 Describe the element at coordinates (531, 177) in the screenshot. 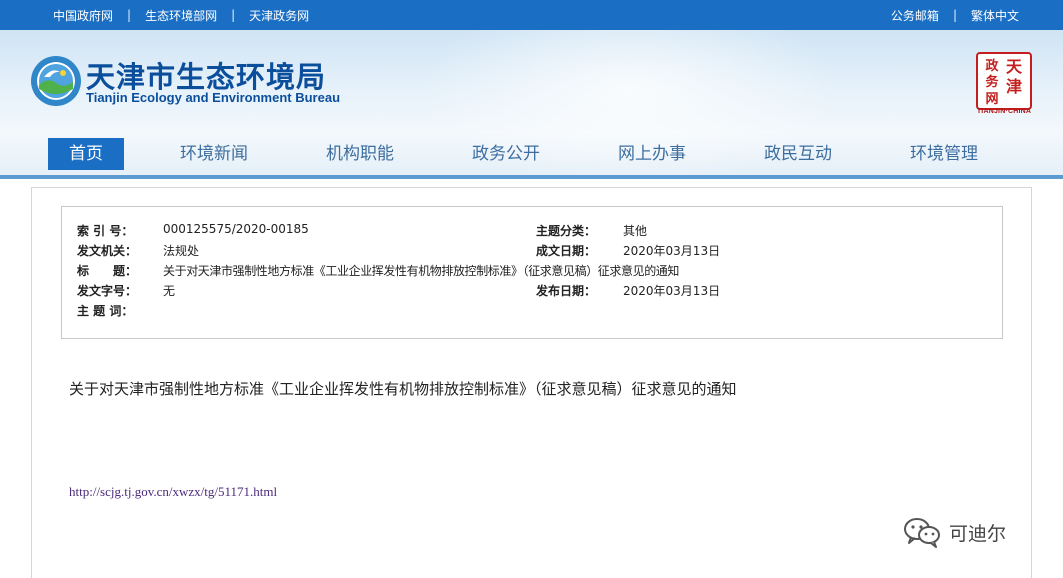

I see `nav-divider` at that location.